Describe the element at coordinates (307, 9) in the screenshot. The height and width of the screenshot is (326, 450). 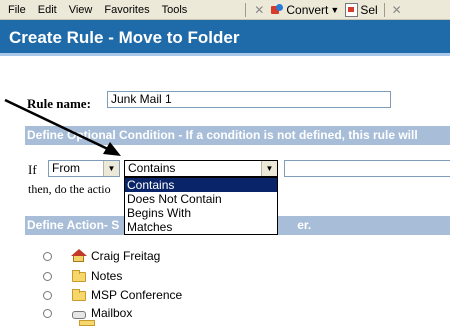
I see `convert-label: Convert` at that location.